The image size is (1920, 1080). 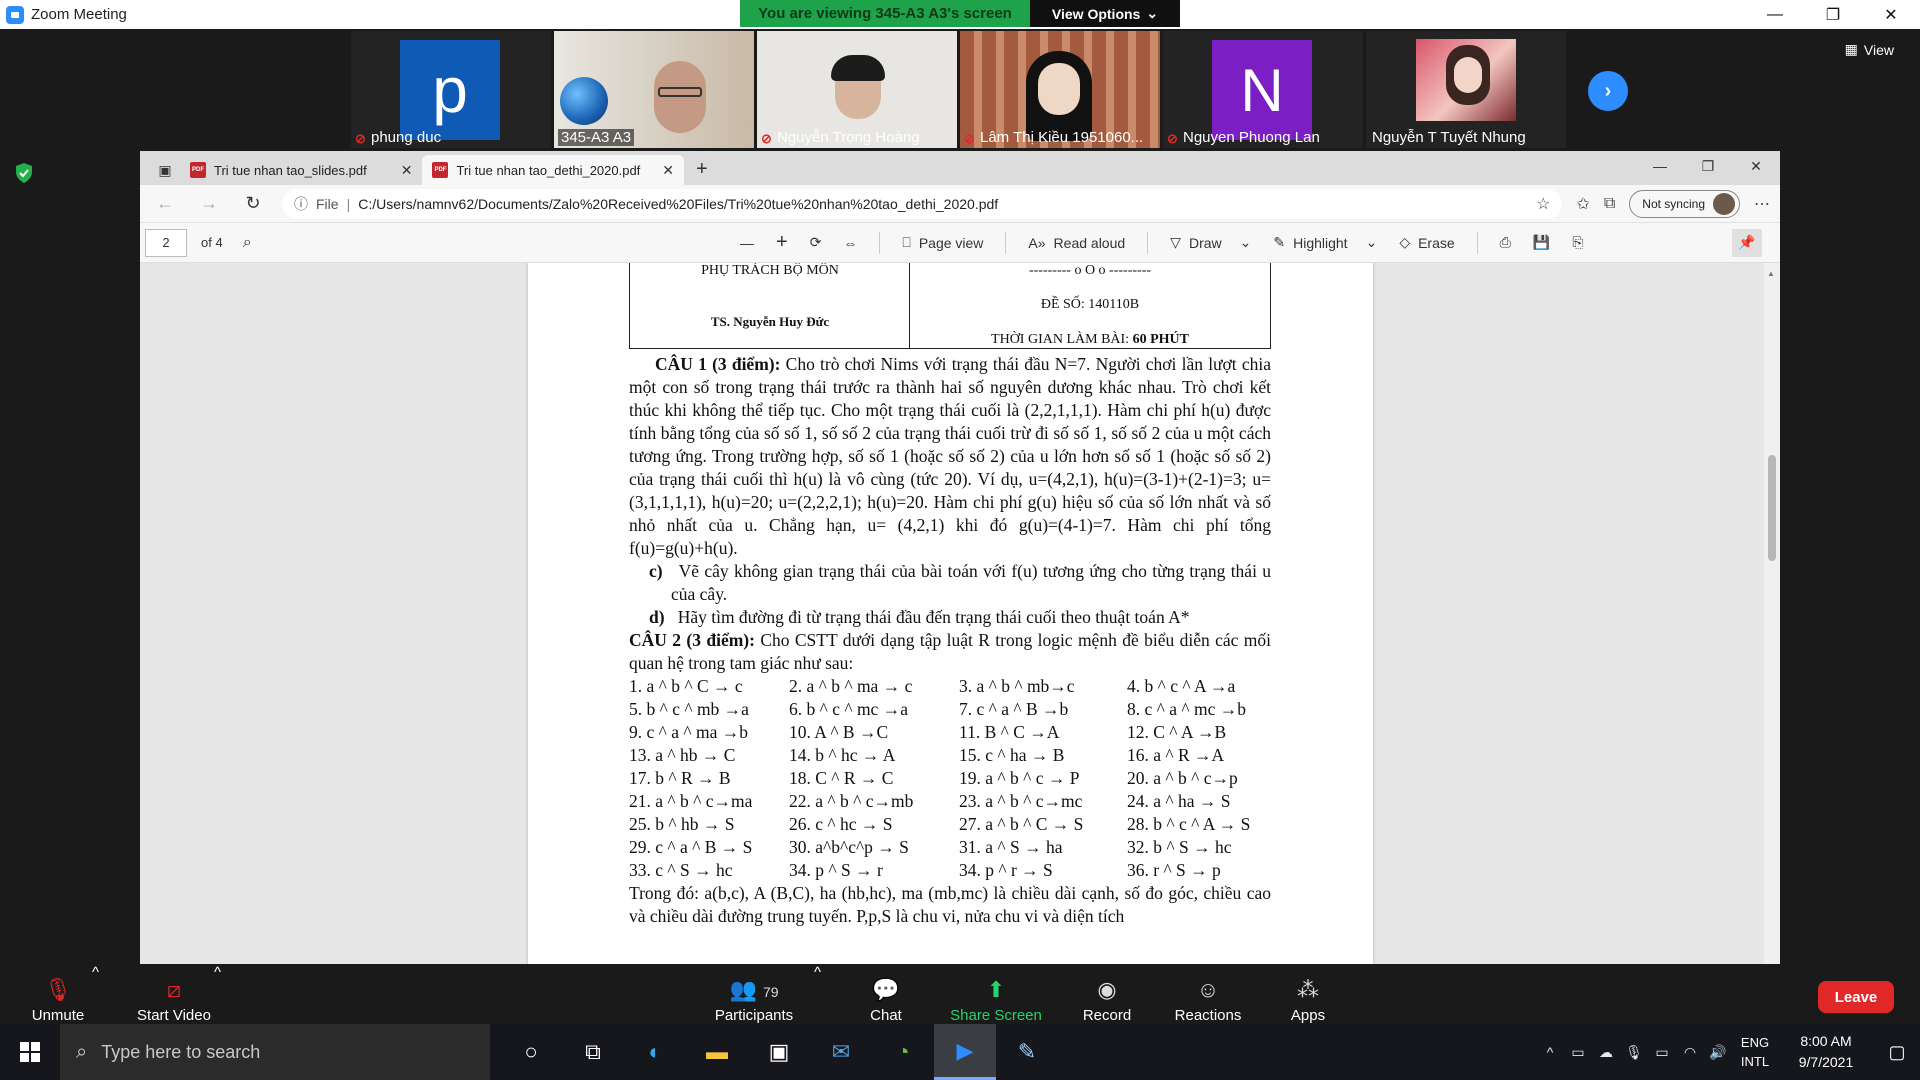 What do you see at coordinates (1775, 14) in the screenshot?
I see `minimize-button: —` at bounding box center [1775, 14].